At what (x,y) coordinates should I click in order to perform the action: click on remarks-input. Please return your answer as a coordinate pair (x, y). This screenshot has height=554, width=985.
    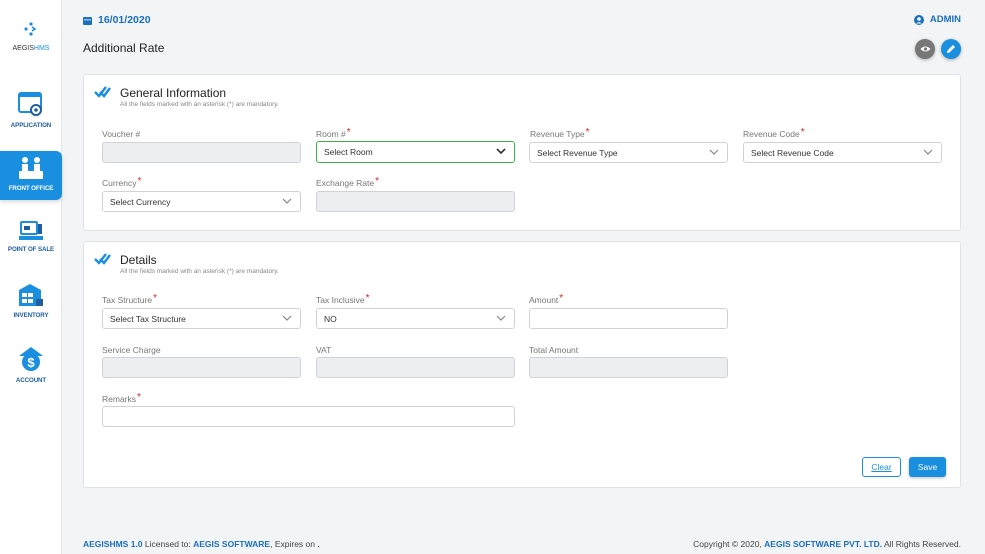
    Looking at the image, I should click on (308, 416).